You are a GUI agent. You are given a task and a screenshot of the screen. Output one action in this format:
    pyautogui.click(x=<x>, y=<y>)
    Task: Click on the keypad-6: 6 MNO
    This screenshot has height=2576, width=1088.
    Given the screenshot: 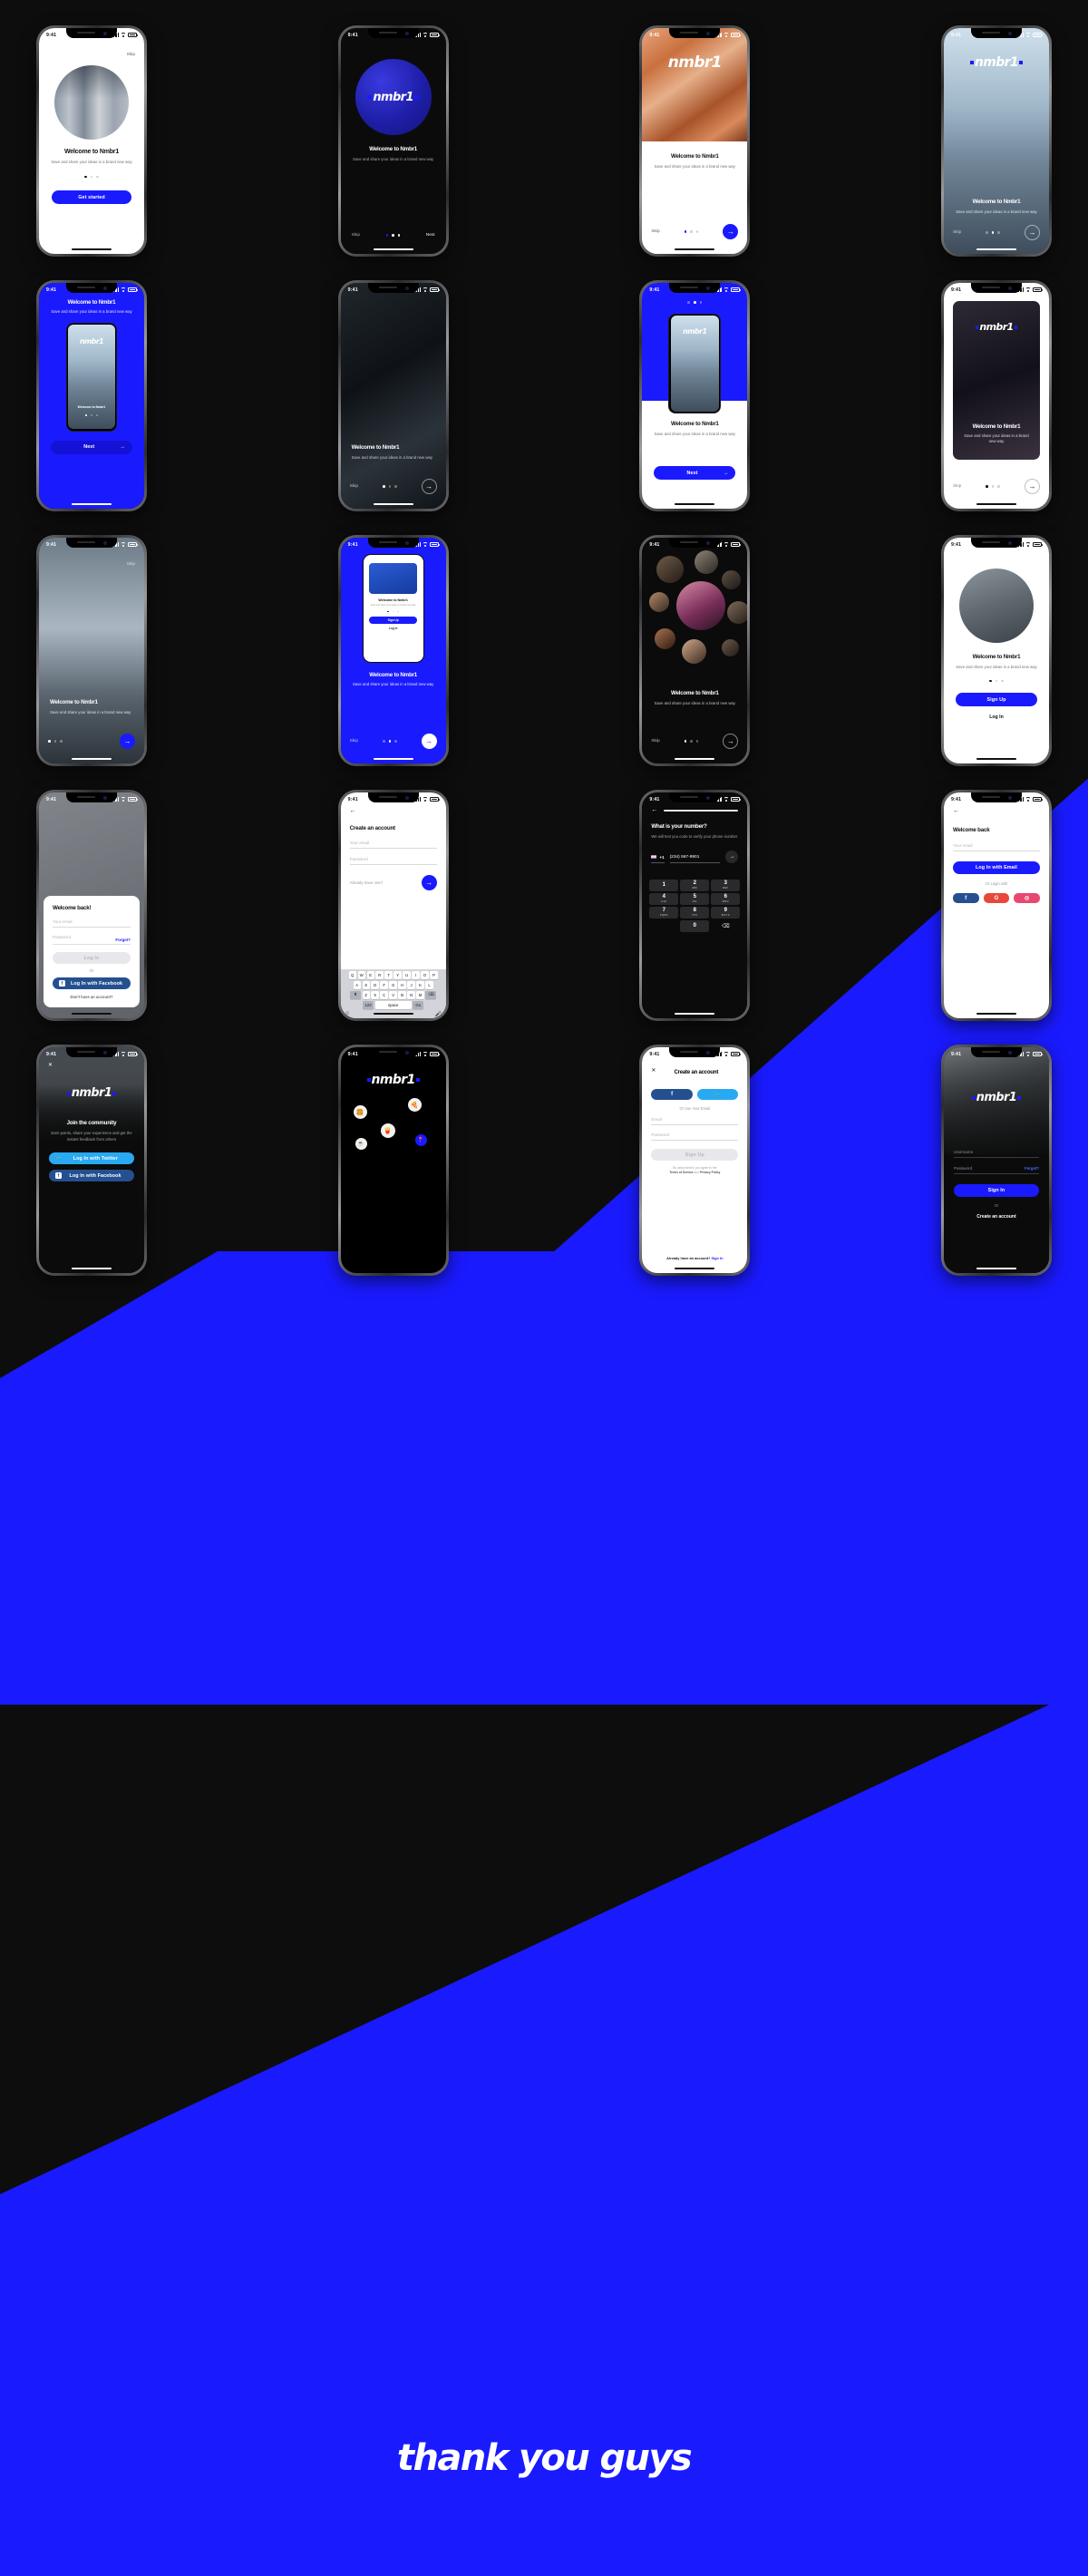 What is the action you would take?
    pyautogui.click(x=726, y=898)
    